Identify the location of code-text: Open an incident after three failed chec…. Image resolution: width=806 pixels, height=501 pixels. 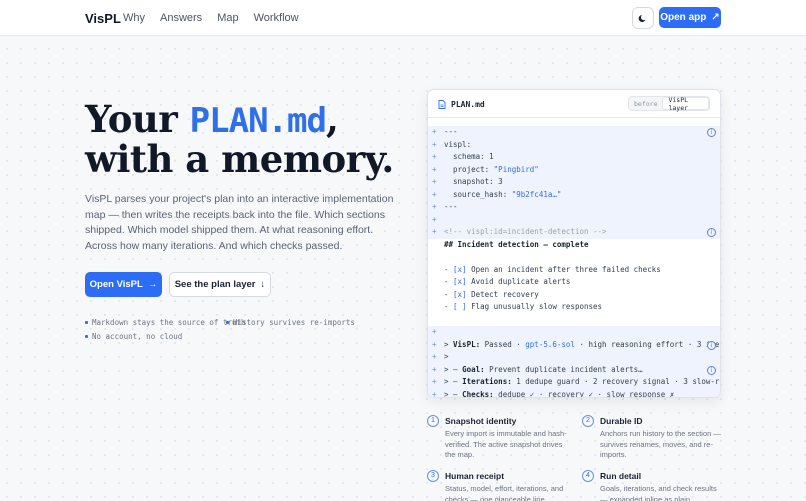
(563, 269).